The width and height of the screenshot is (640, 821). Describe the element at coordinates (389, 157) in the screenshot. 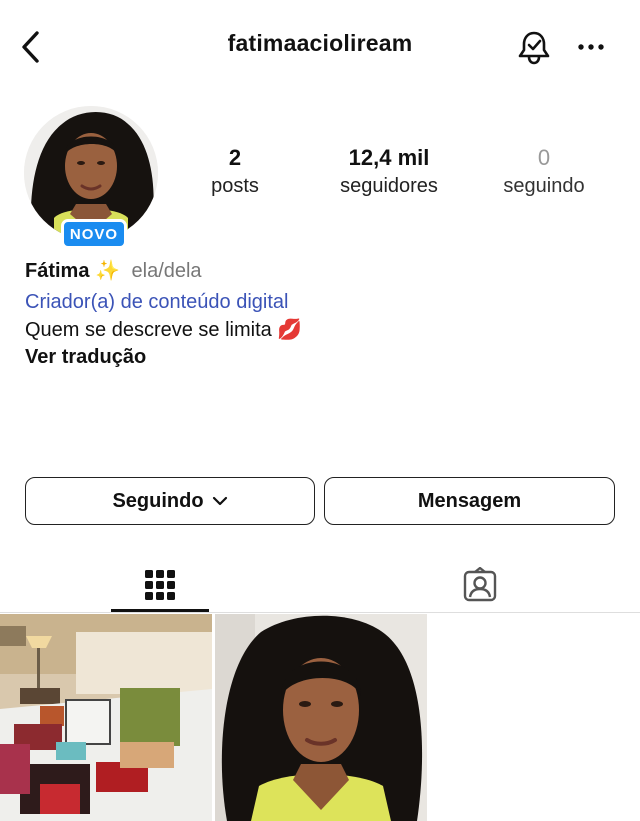

I see `followers-count: 12,4 mil` at that location.